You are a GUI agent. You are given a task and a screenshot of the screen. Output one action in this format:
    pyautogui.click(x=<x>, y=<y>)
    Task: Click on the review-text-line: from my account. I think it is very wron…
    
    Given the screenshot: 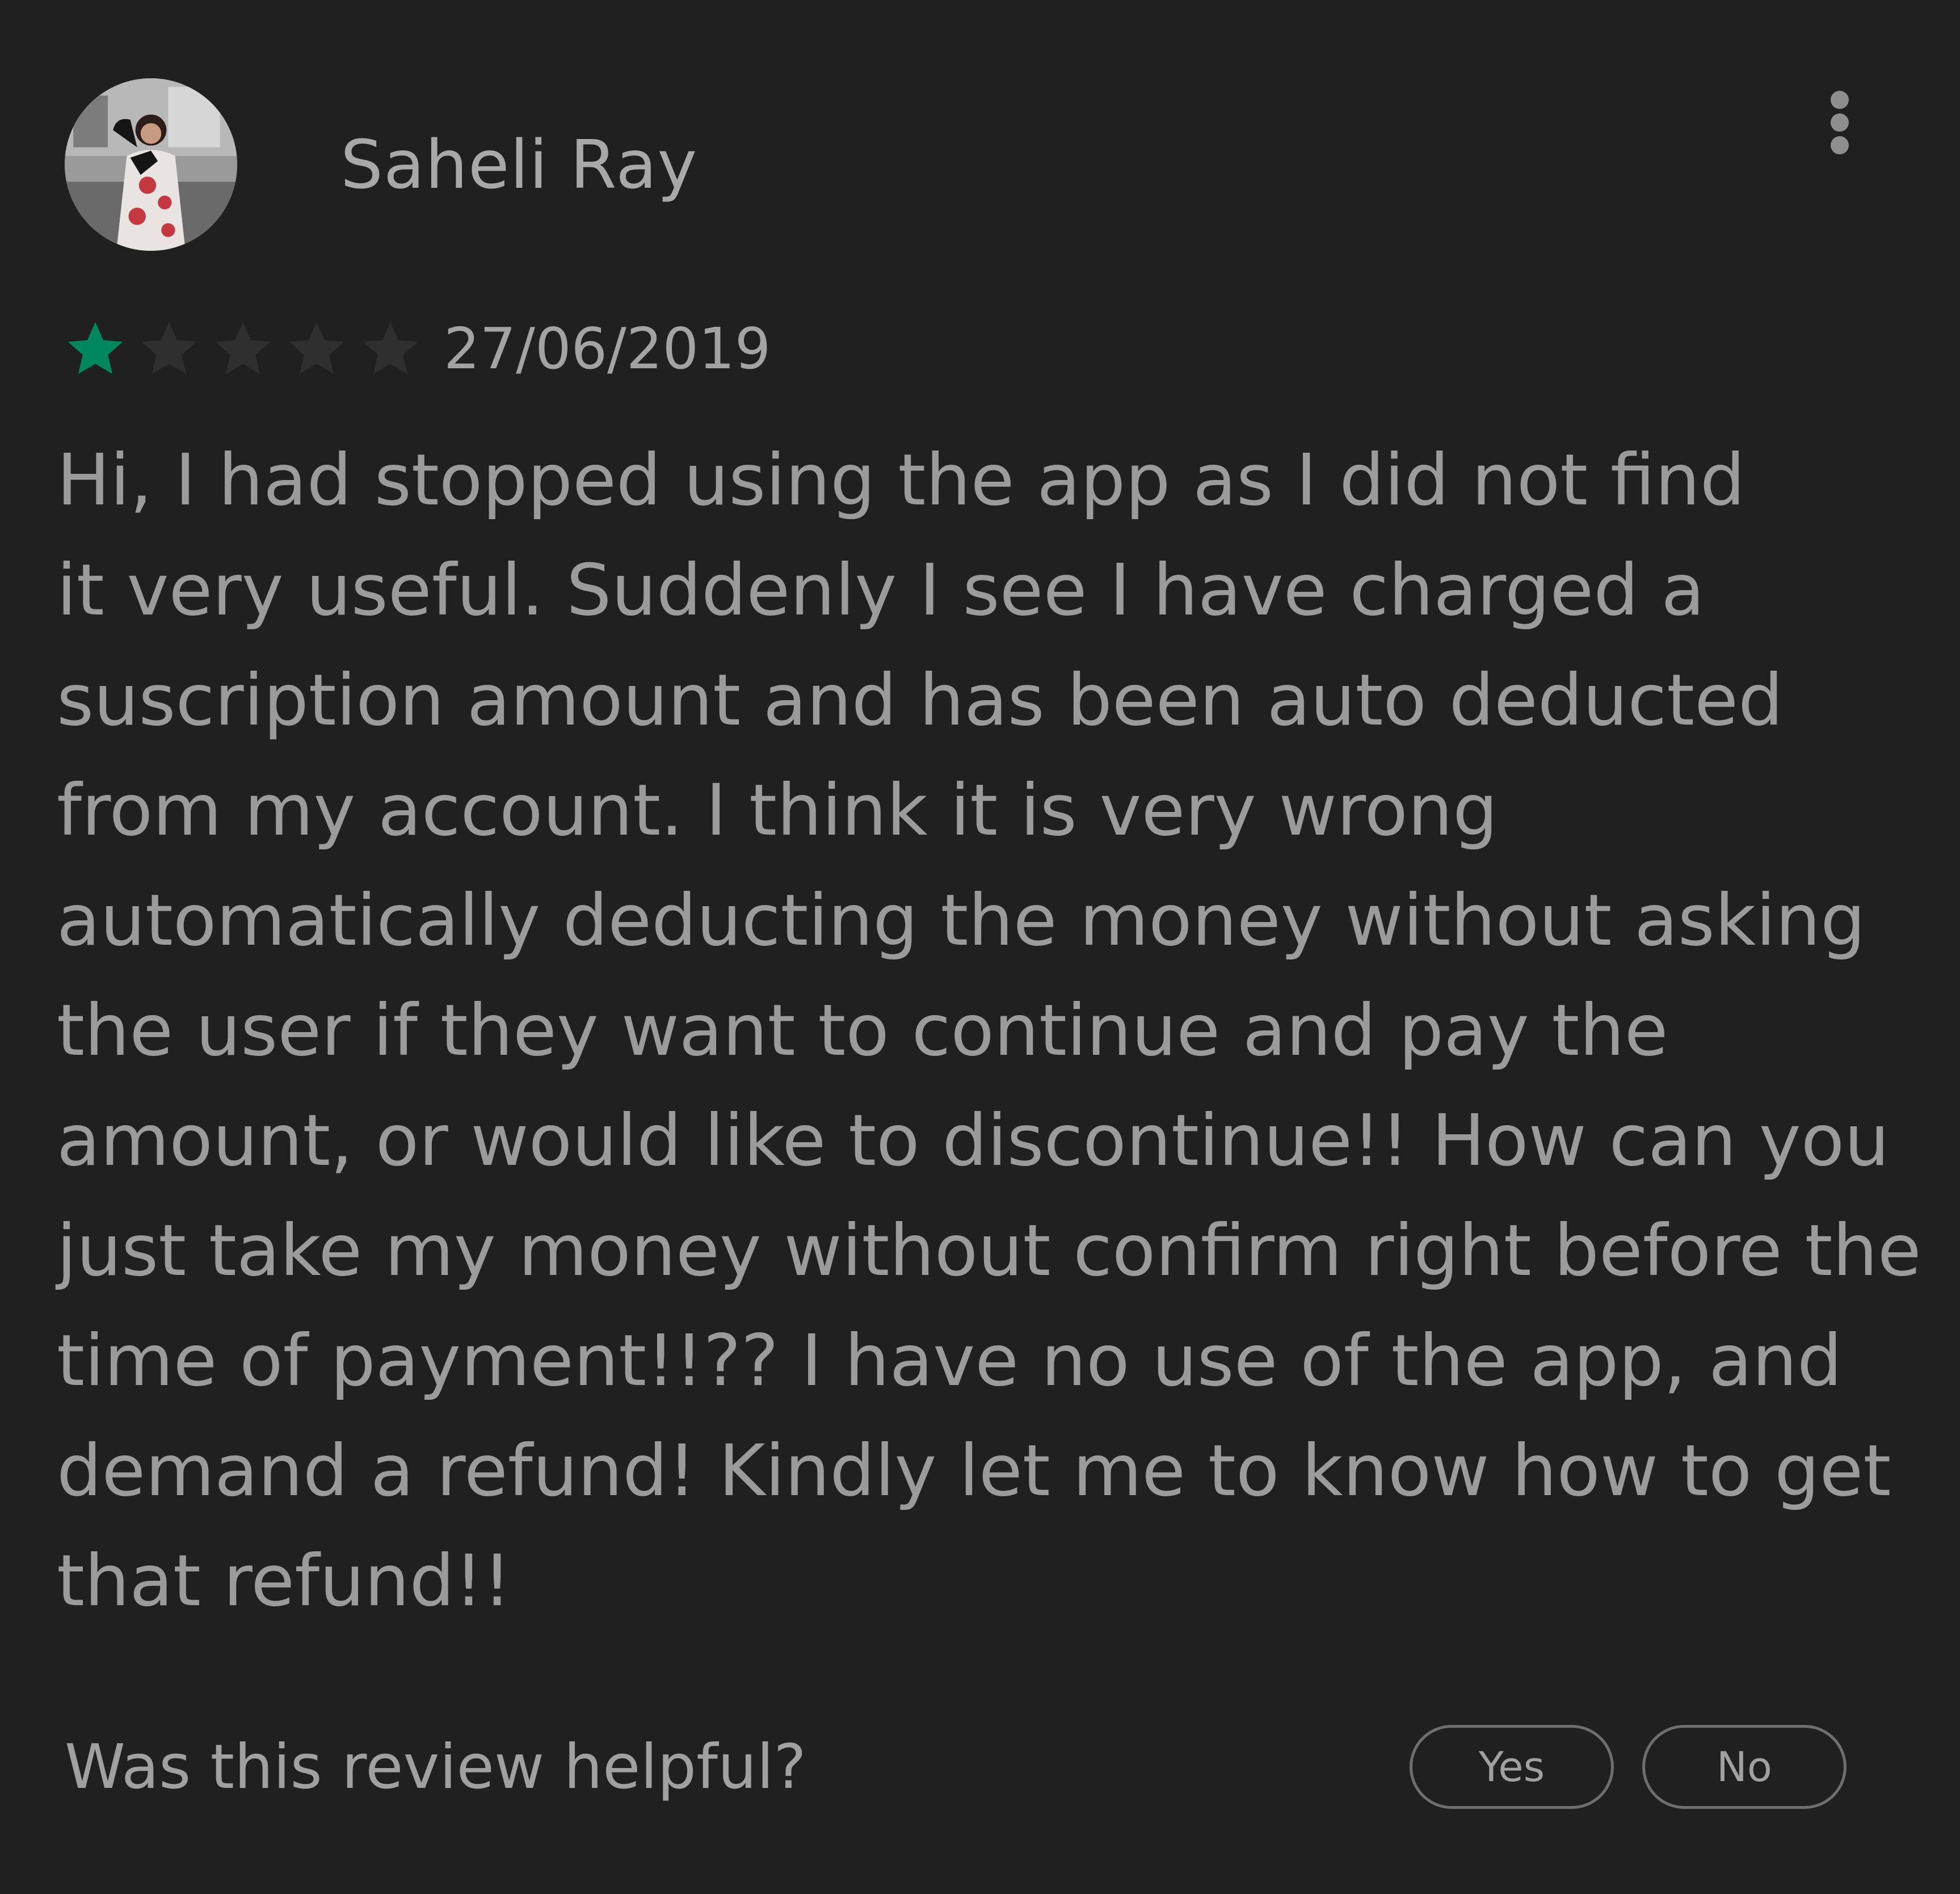 What is the action you would take?
    pyautogui.click(x=777, y=810)
    